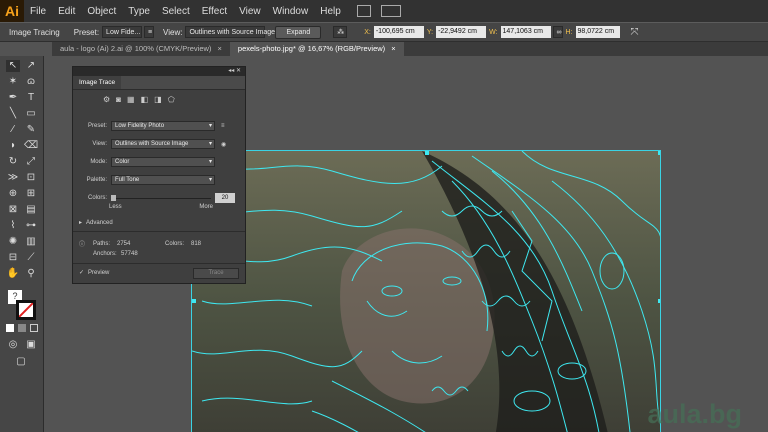 This screenshot has height=432, width=768. Describe the element at coordinates (66, 11) in the screenshot. I see `menu-edit: Edit` at that location.